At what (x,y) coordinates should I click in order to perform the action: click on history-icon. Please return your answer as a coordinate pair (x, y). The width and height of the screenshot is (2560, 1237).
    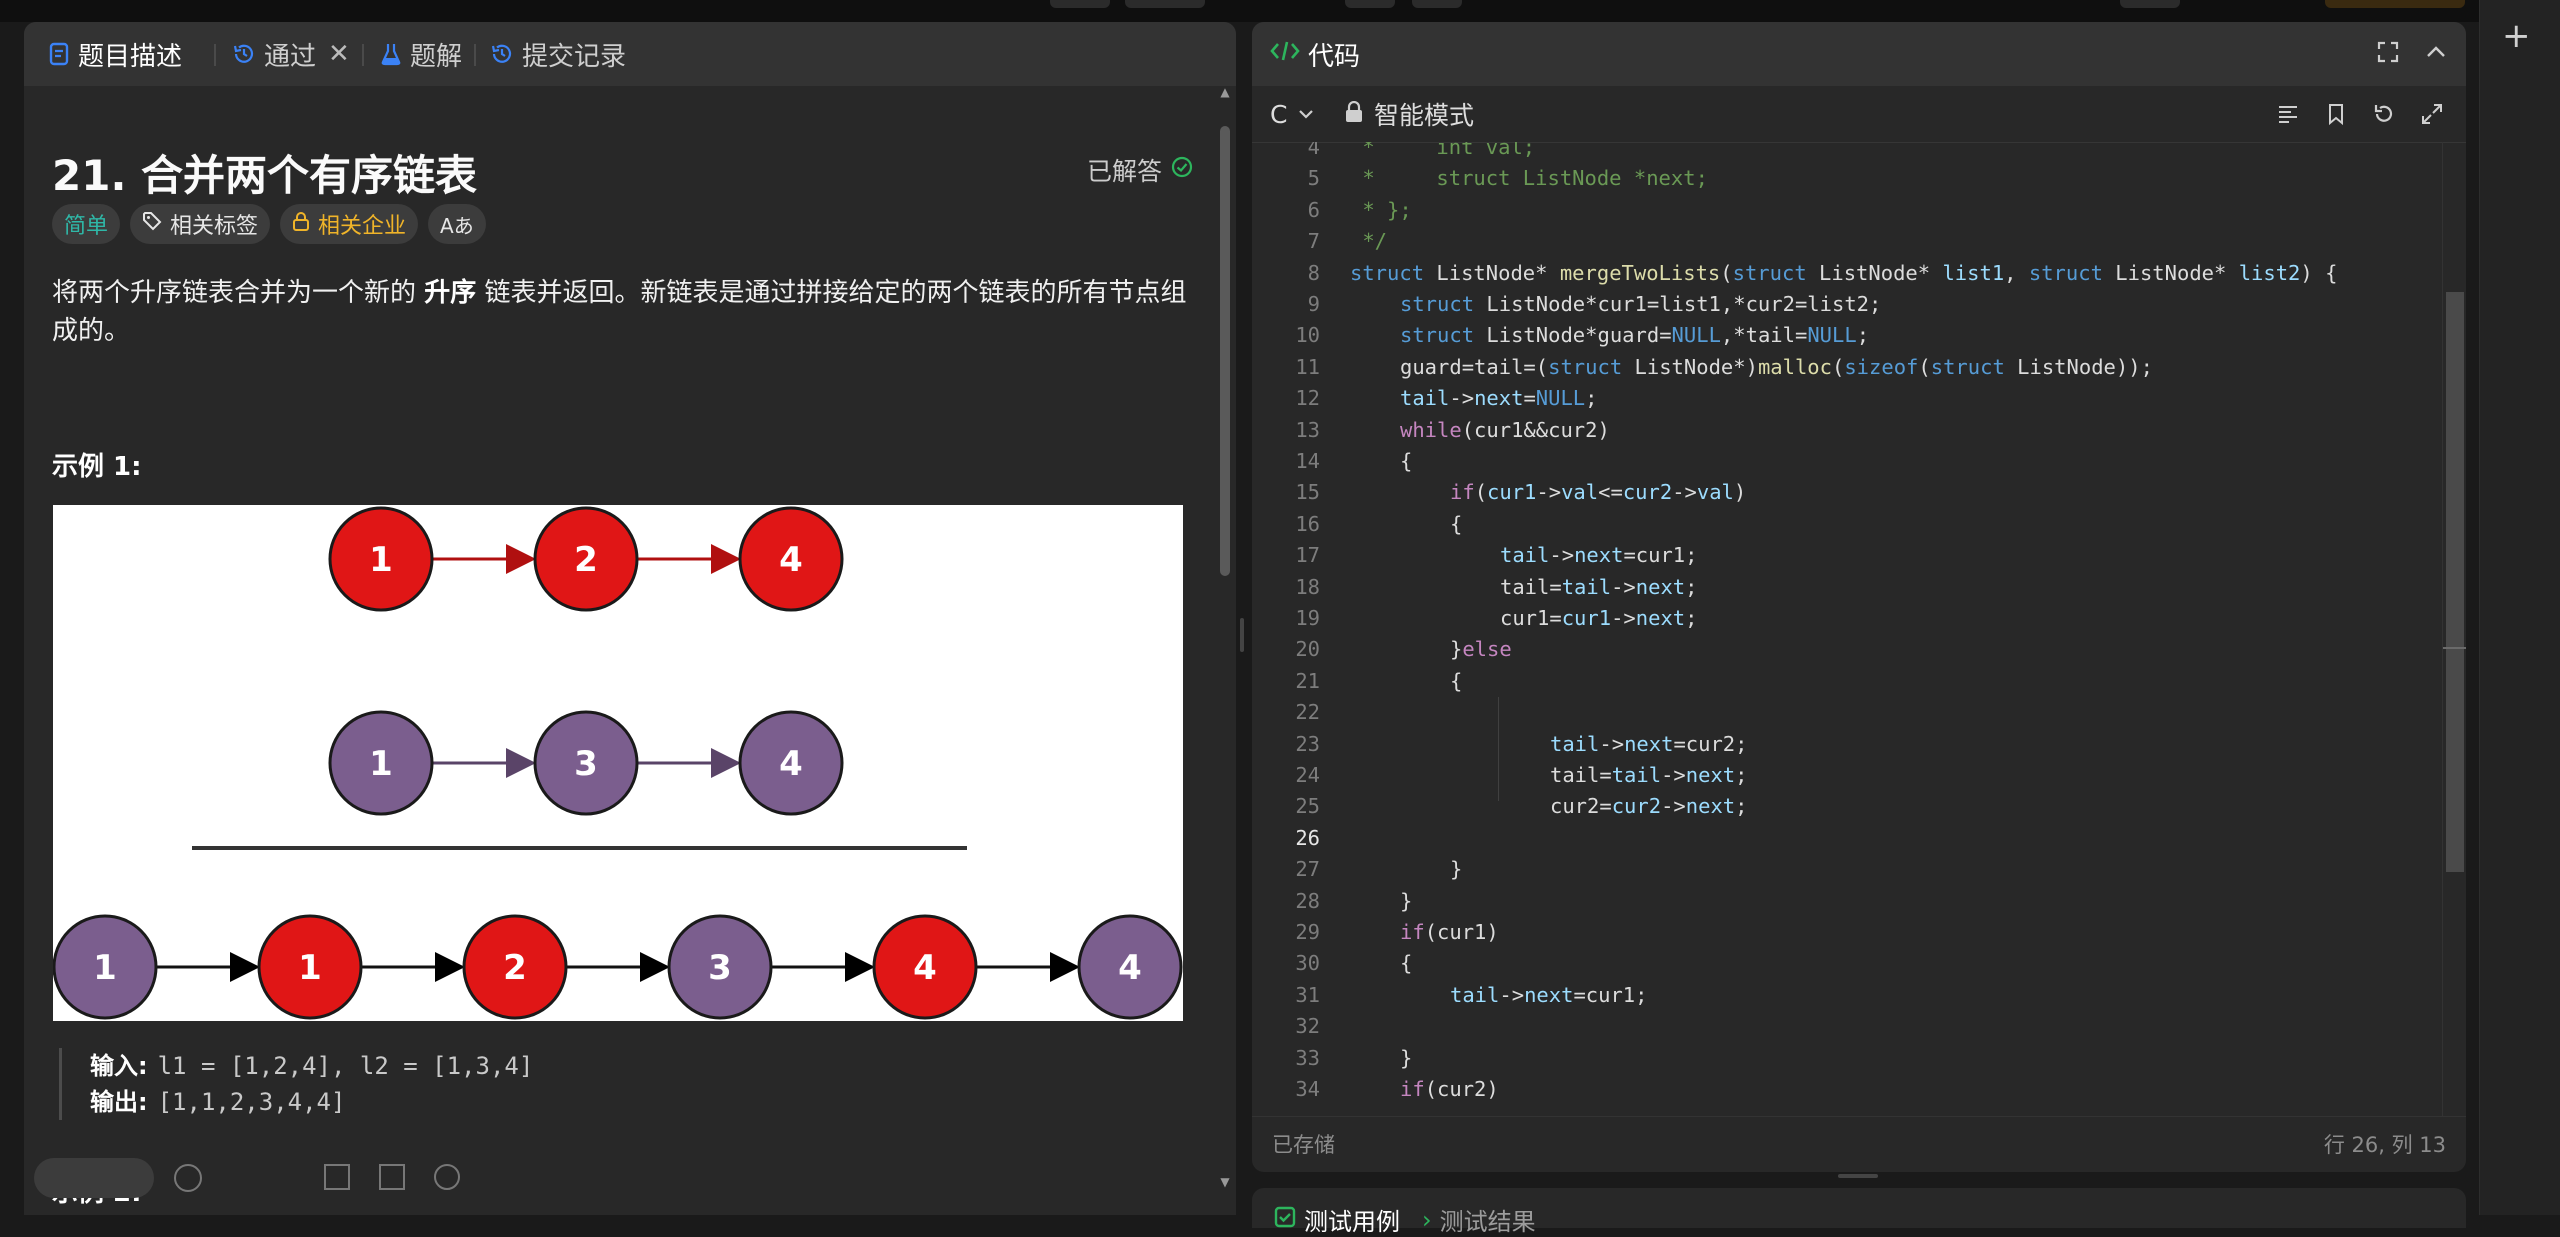
    Looking at the image, I should click on (502, 54).